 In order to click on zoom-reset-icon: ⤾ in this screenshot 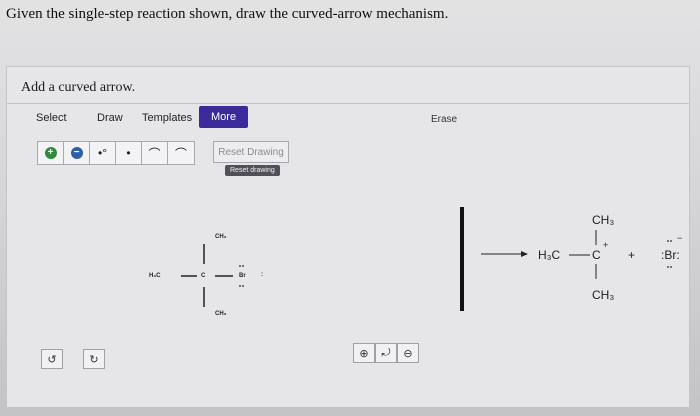, I will do `click(386, 352)`.